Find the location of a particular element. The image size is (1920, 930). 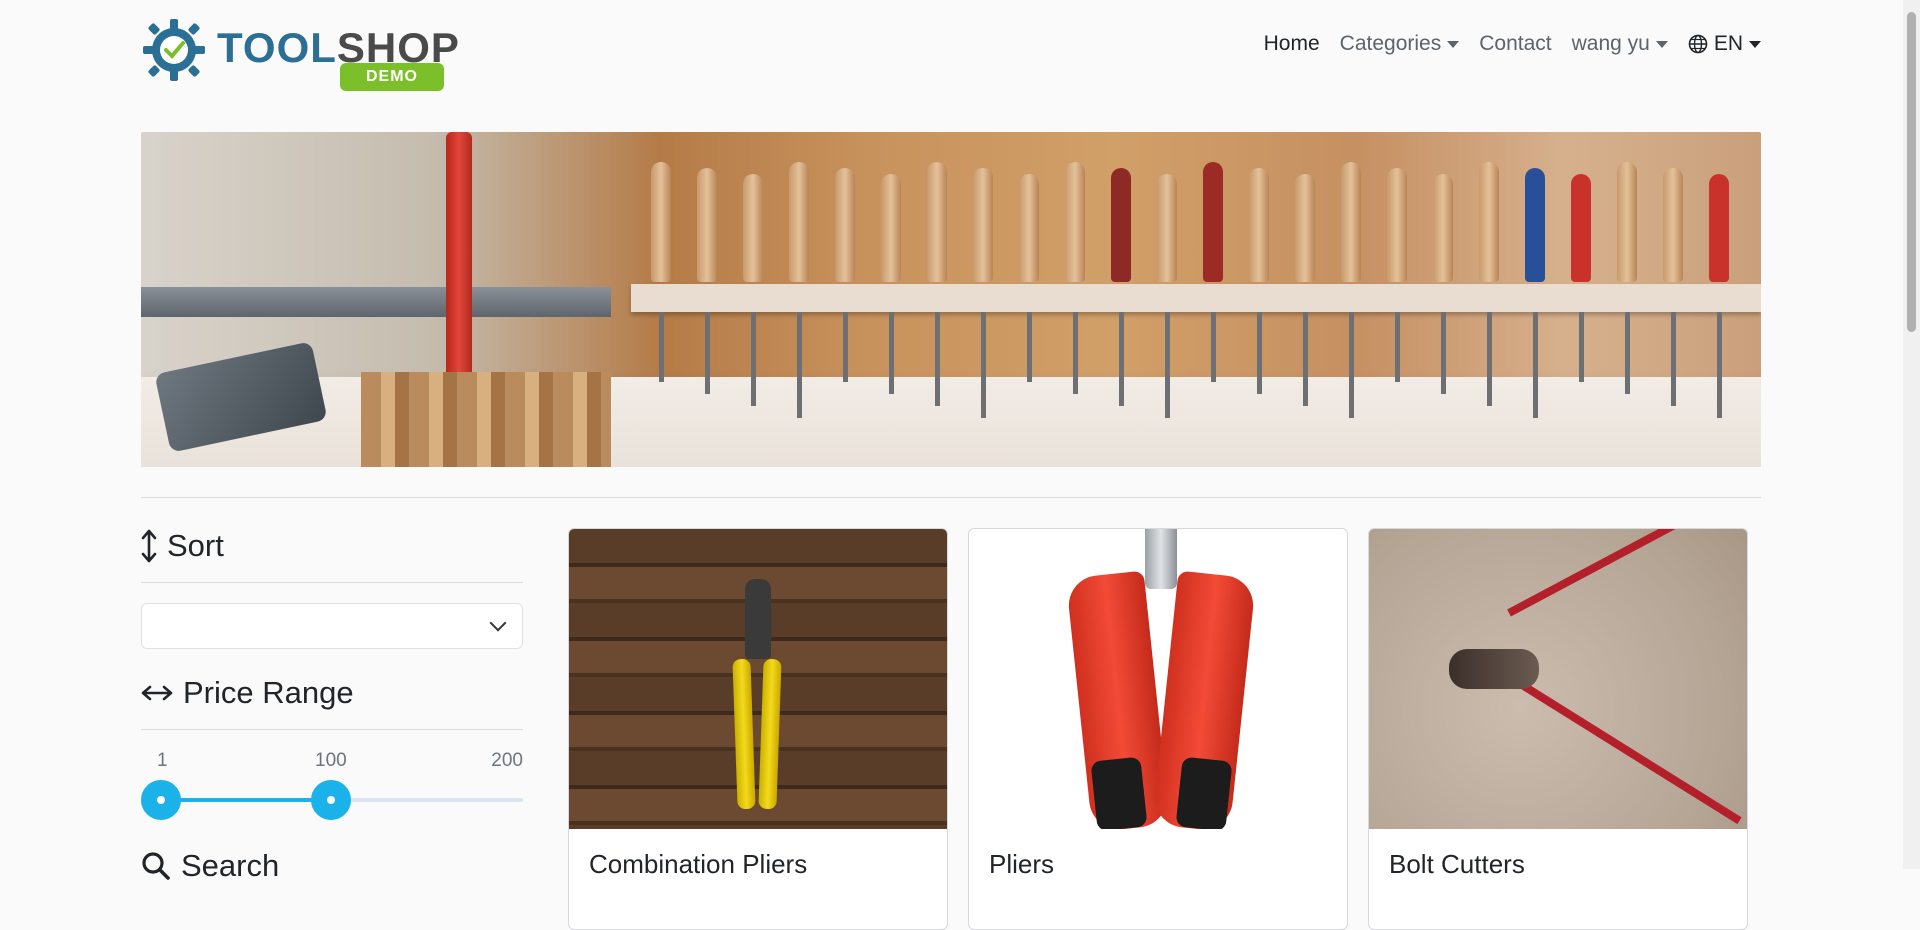

product-card: Combination Pliers is located at coordinates (758, 729).